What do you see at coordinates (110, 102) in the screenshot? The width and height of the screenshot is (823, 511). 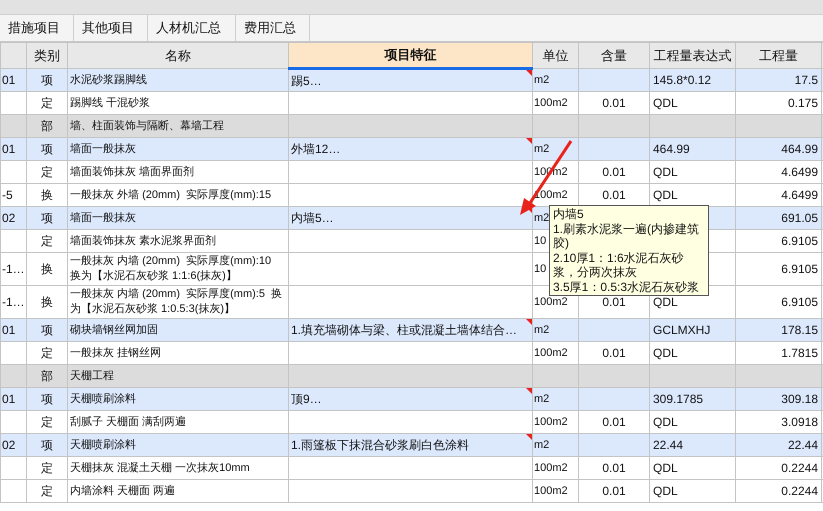 I see `name-cell: 踢脚线 干混砂浆` at bounding box center [110, 102].